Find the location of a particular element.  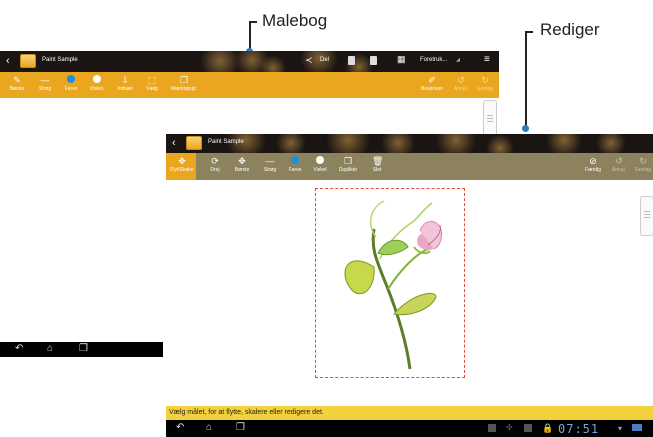

screen2-app-title: Paint Sample is located at coordinates (226, 142).